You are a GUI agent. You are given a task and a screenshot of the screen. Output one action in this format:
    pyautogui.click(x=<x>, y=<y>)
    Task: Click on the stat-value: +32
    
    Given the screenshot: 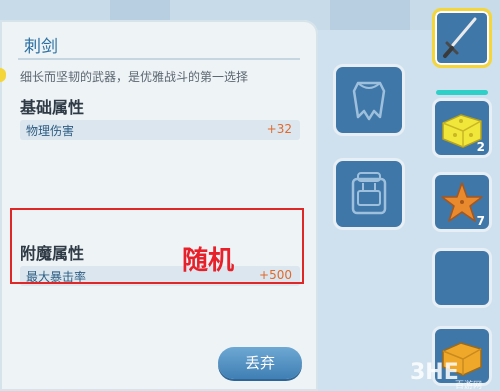 What is the action you would take?
    pyautogui.click(x=279, y=129)
    